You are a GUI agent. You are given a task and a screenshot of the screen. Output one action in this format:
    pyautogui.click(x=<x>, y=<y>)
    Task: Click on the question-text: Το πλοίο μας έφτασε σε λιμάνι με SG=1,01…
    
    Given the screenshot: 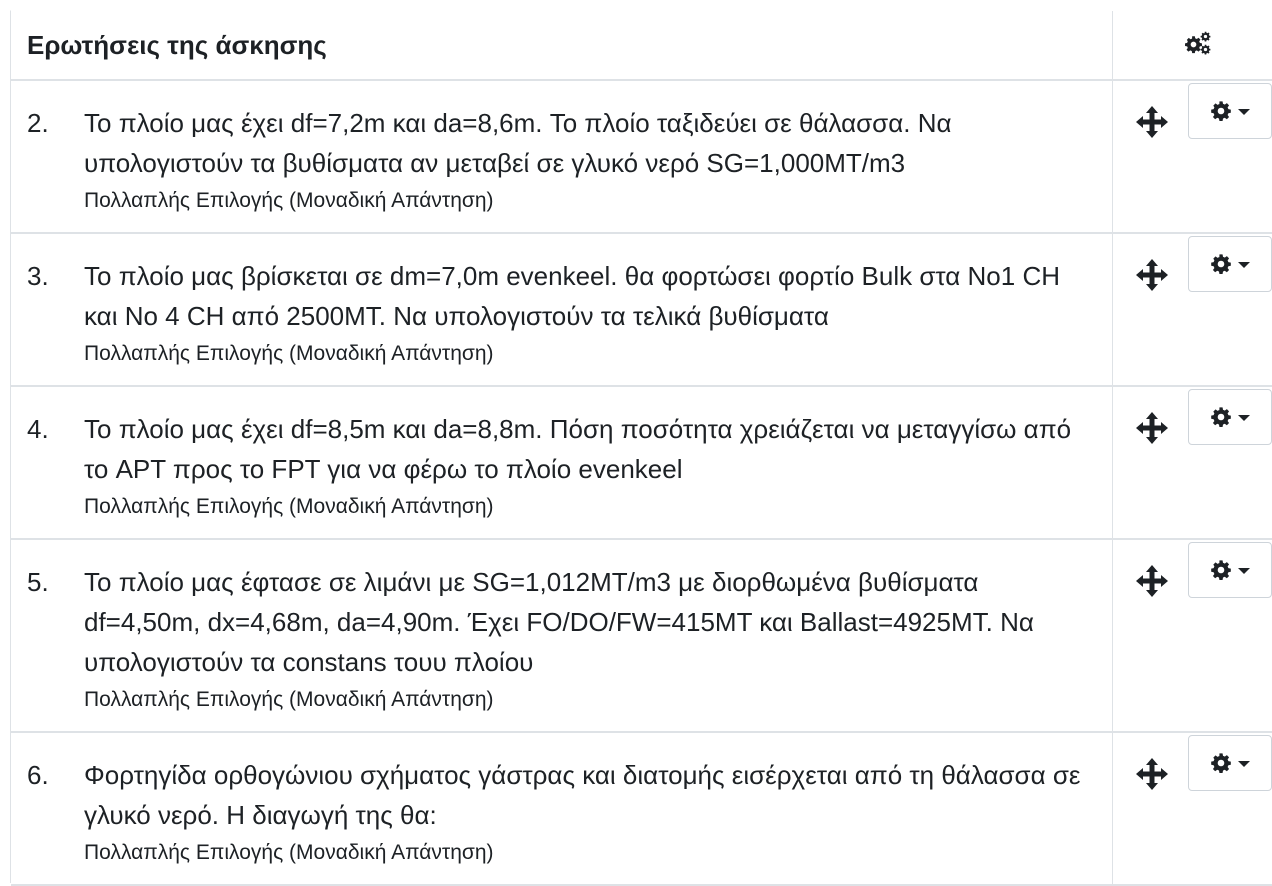 What is the action you would take?
    pyautogui.click(x=588, y=622)
    